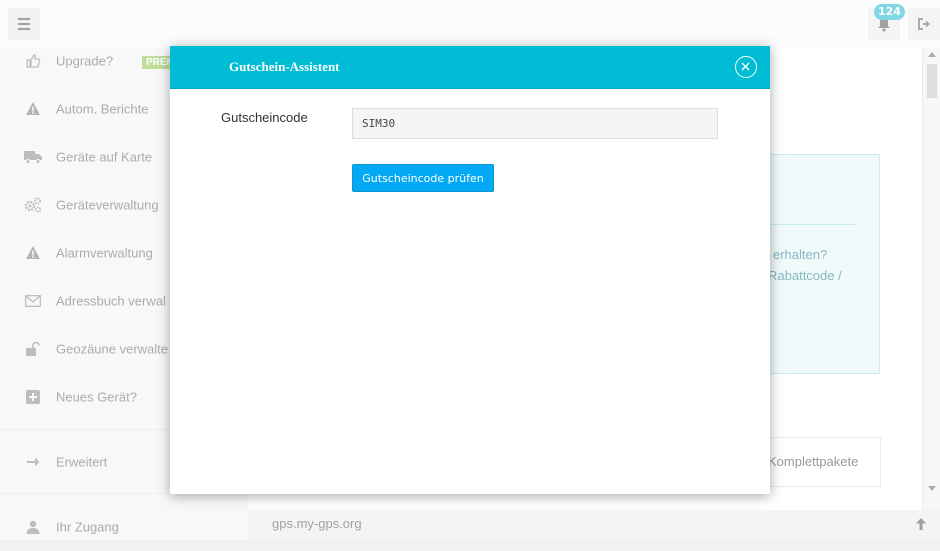 This screenshot has height=551, width=940. I want to click on close-icon, so click(745, 66).